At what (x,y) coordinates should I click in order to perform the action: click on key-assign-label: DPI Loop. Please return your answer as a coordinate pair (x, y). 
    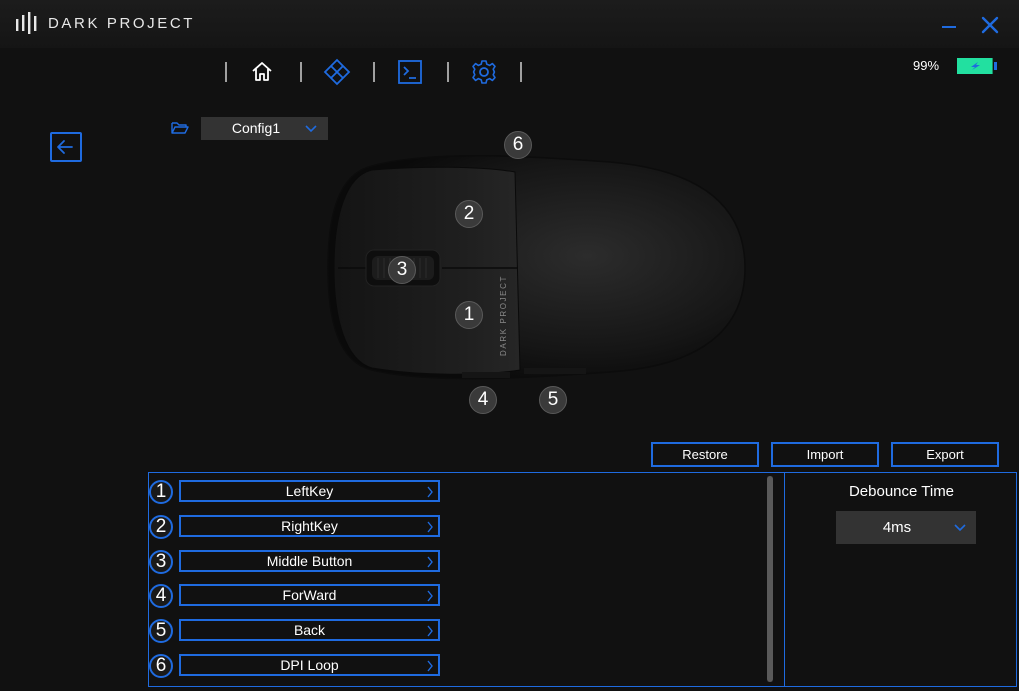
    Looking at the image, I should click on (309, 665).